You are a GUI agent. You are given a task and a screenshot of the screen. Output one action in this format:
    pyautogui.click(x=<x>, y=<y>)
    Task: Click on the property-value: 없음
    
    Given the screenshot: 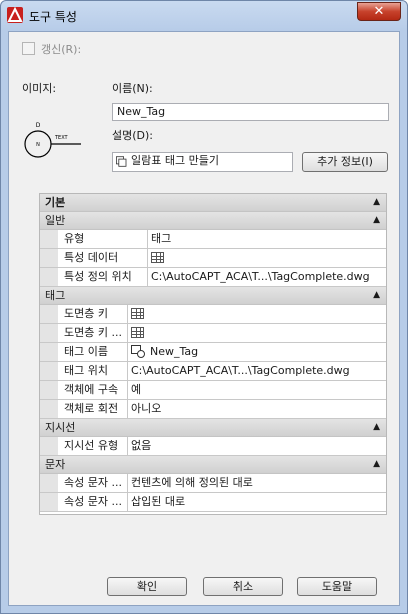 What is the action you would take?
    pyautogui.click(x=257, y=446)
    